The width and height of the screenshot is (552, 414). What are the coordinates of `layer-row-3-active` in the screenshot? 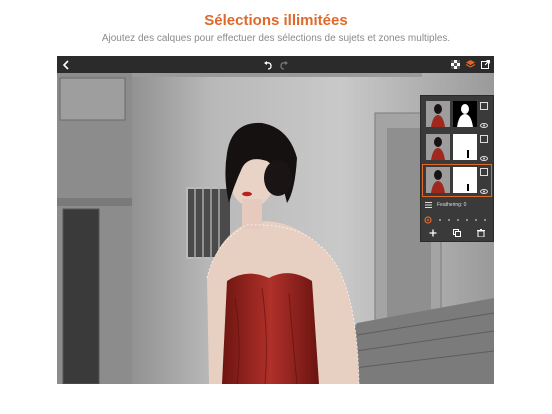 It's located at (457, 180).